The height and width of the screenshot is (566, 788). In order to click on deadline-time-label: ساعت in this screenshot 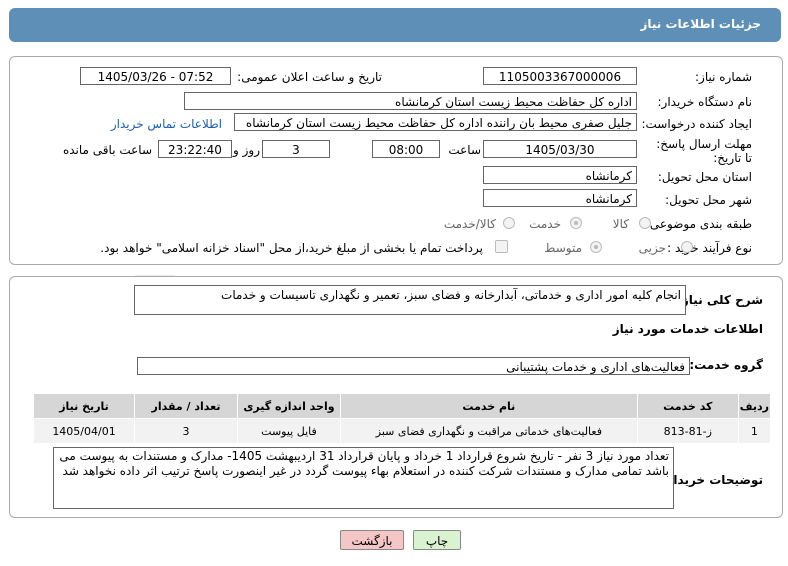, I will do `click(464, 150)`.